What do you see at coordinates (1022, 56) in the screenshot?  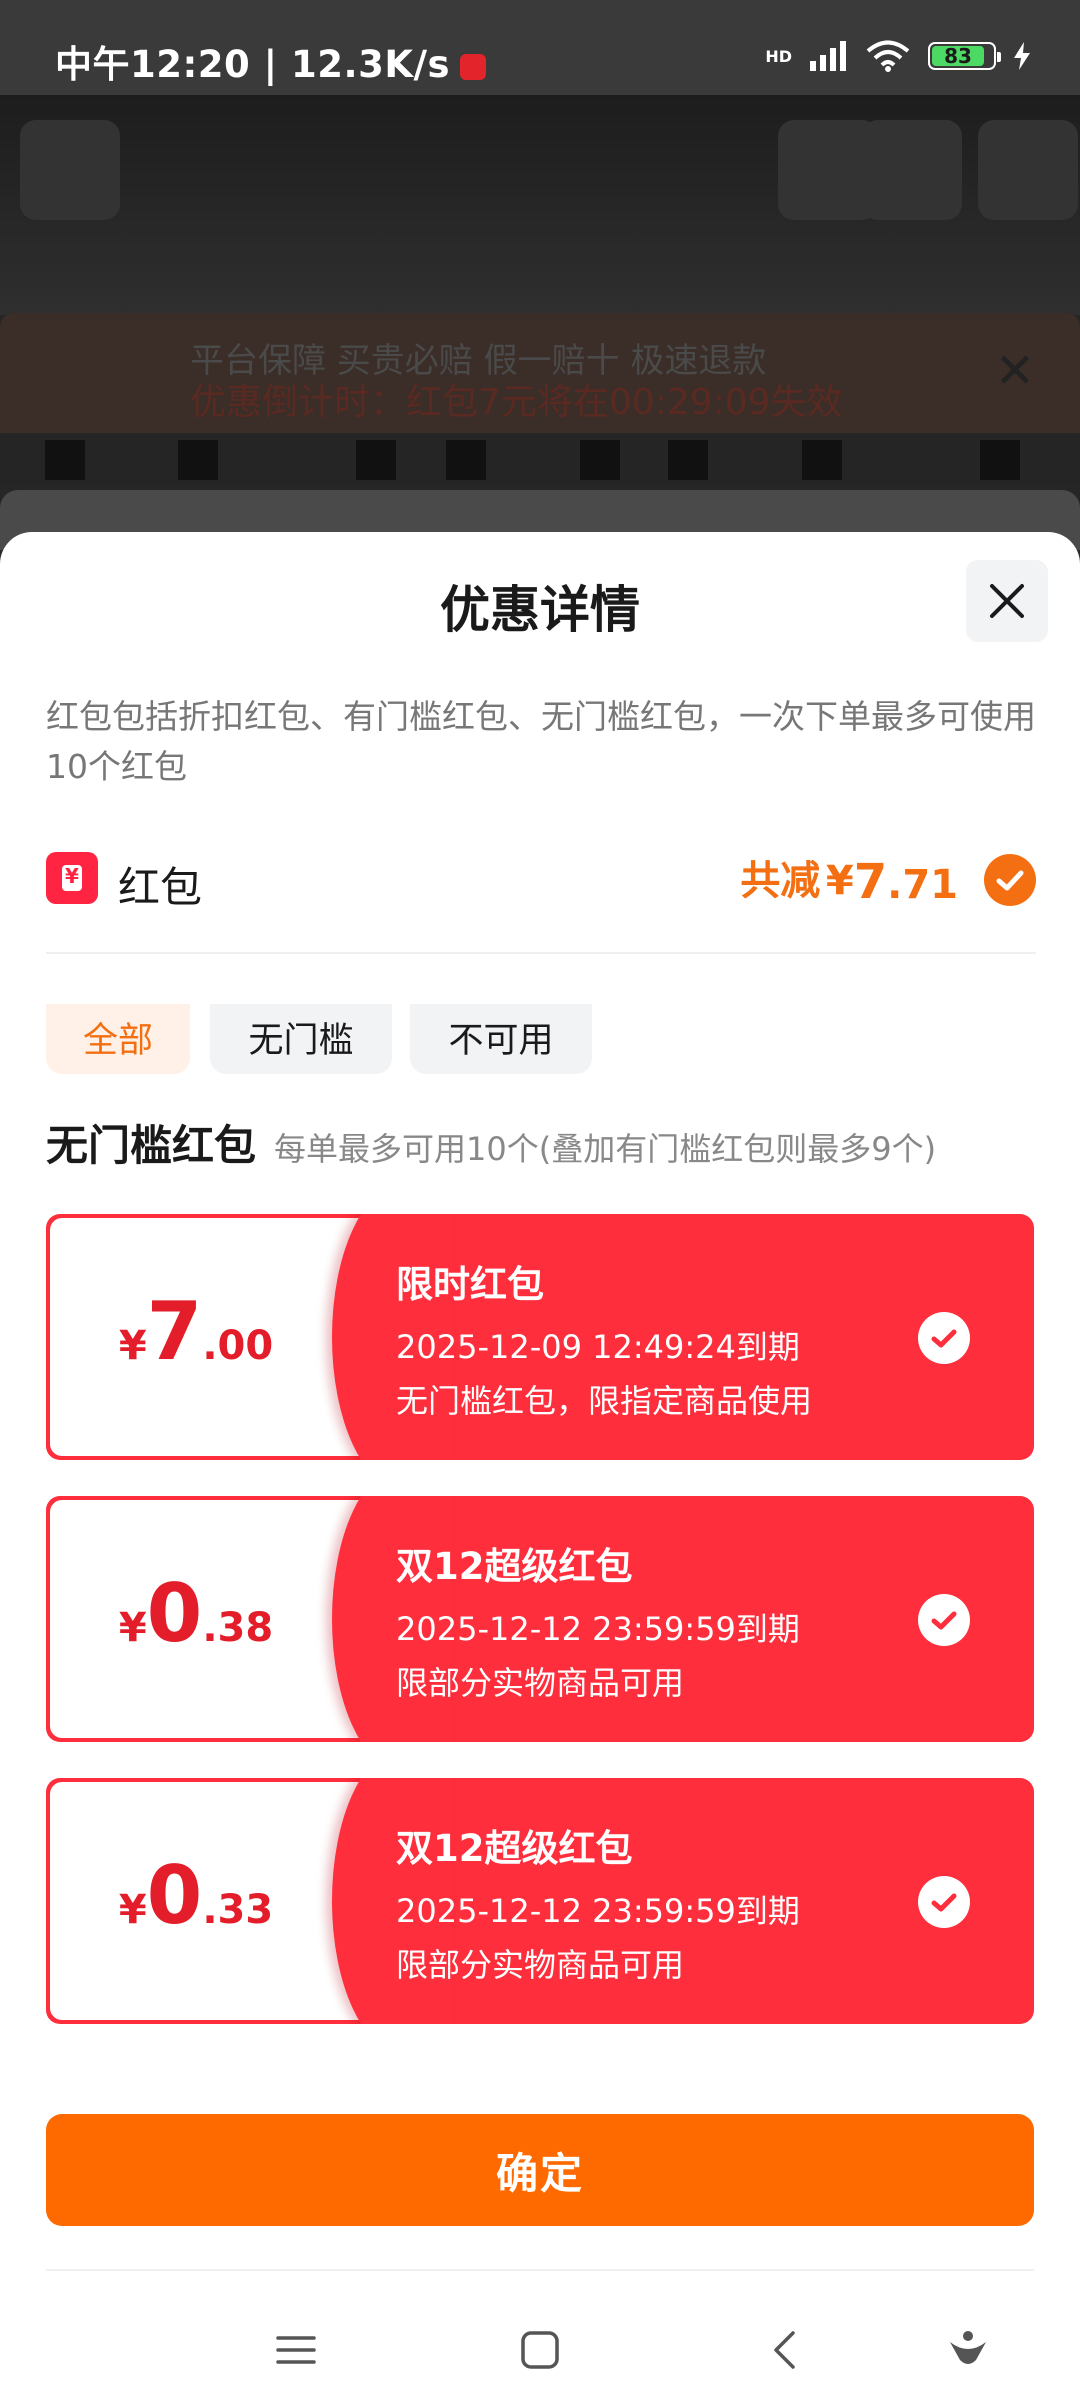 I see `charging-icon` at bounding box center [1022, 56].